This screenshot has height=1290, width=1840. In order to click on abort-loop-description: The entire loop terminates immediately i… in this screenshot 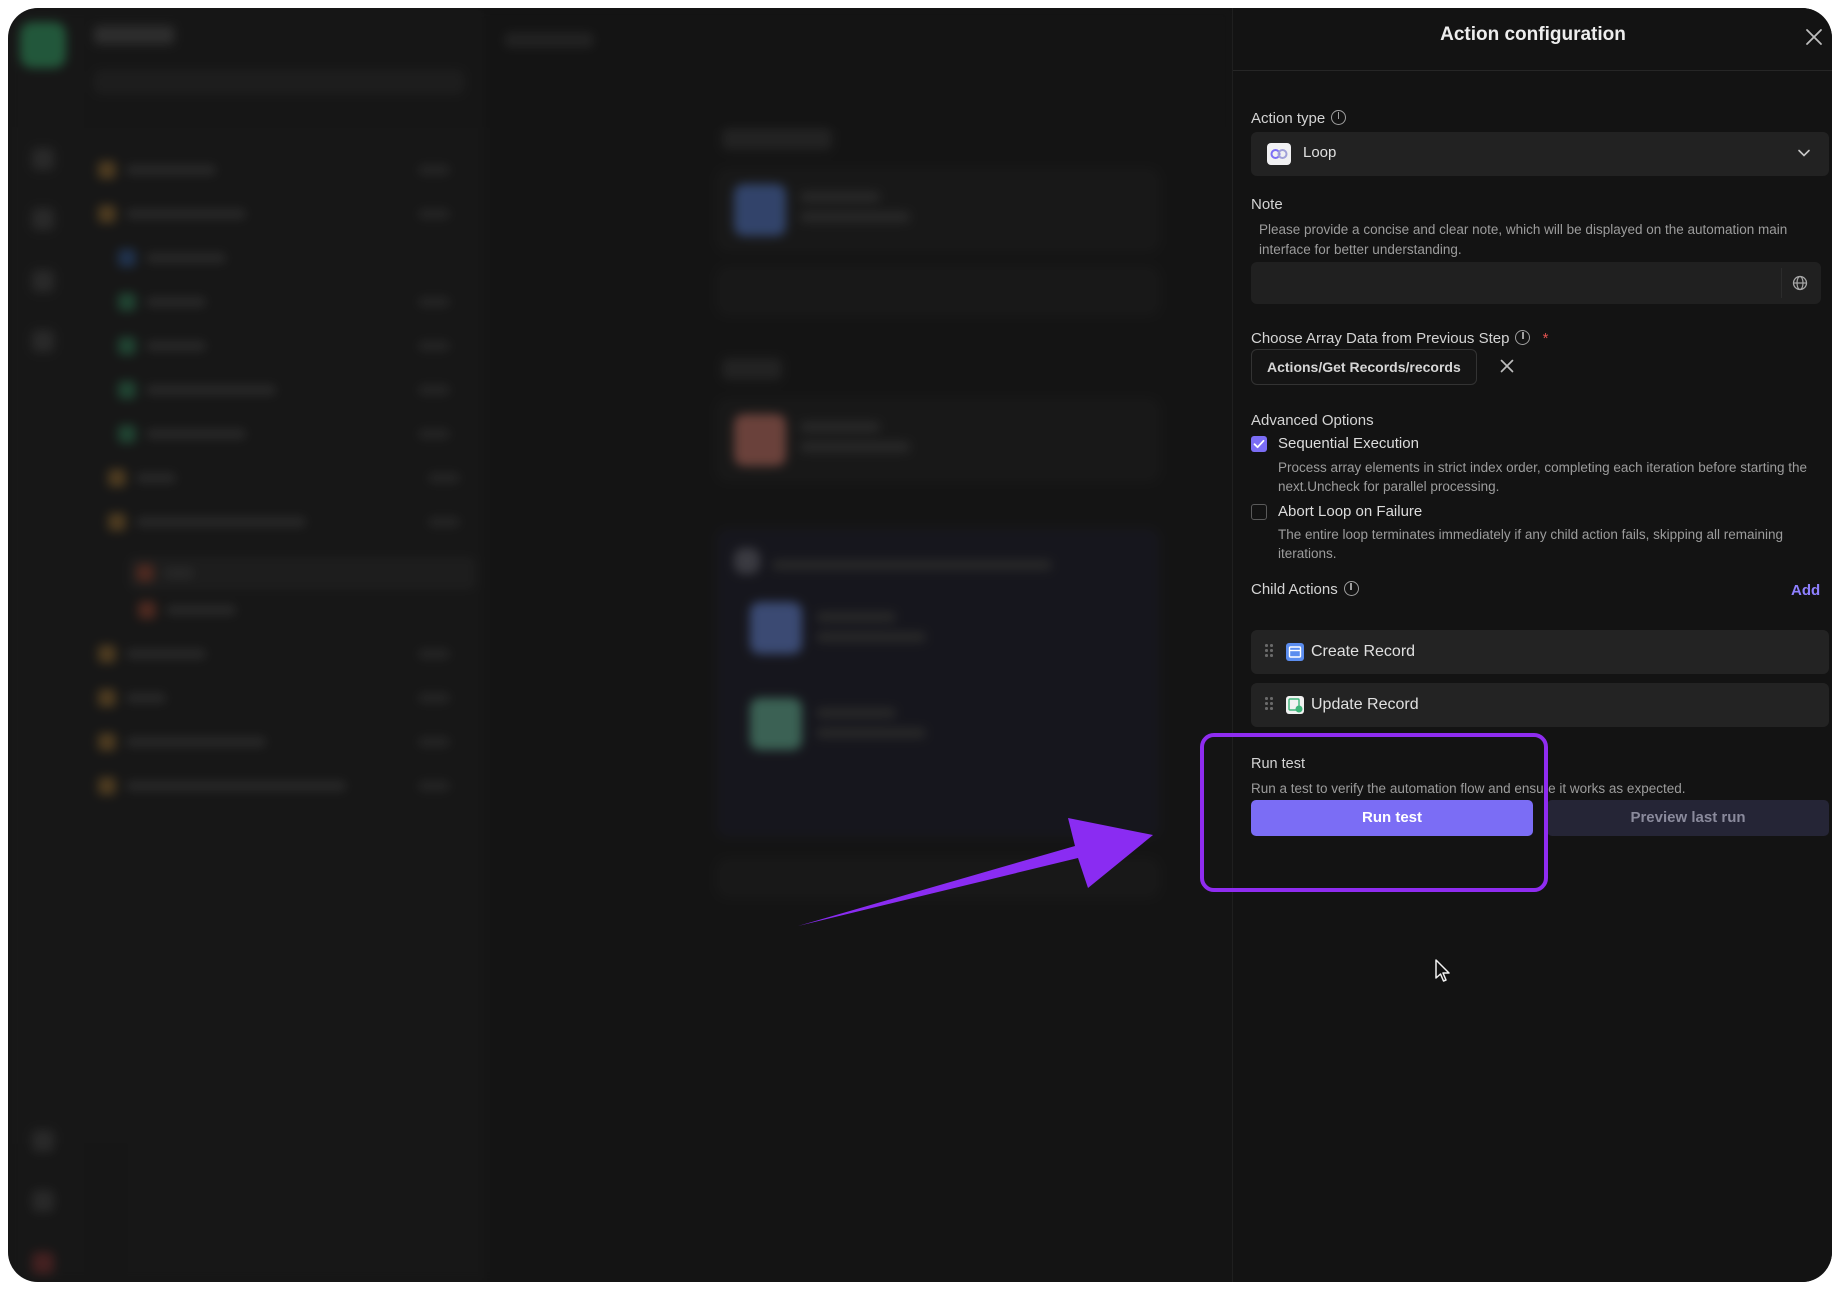, I will do `click(1530, 544)`.